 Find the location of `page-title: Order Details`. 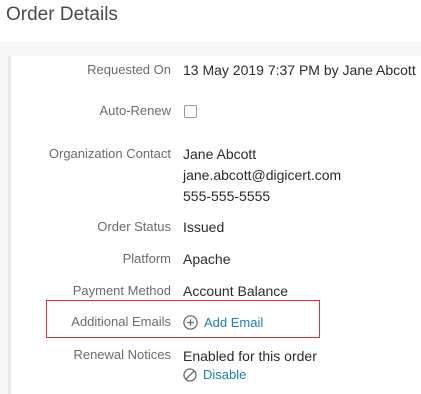

page-title: Order Details is located at coordinates (62, 14).